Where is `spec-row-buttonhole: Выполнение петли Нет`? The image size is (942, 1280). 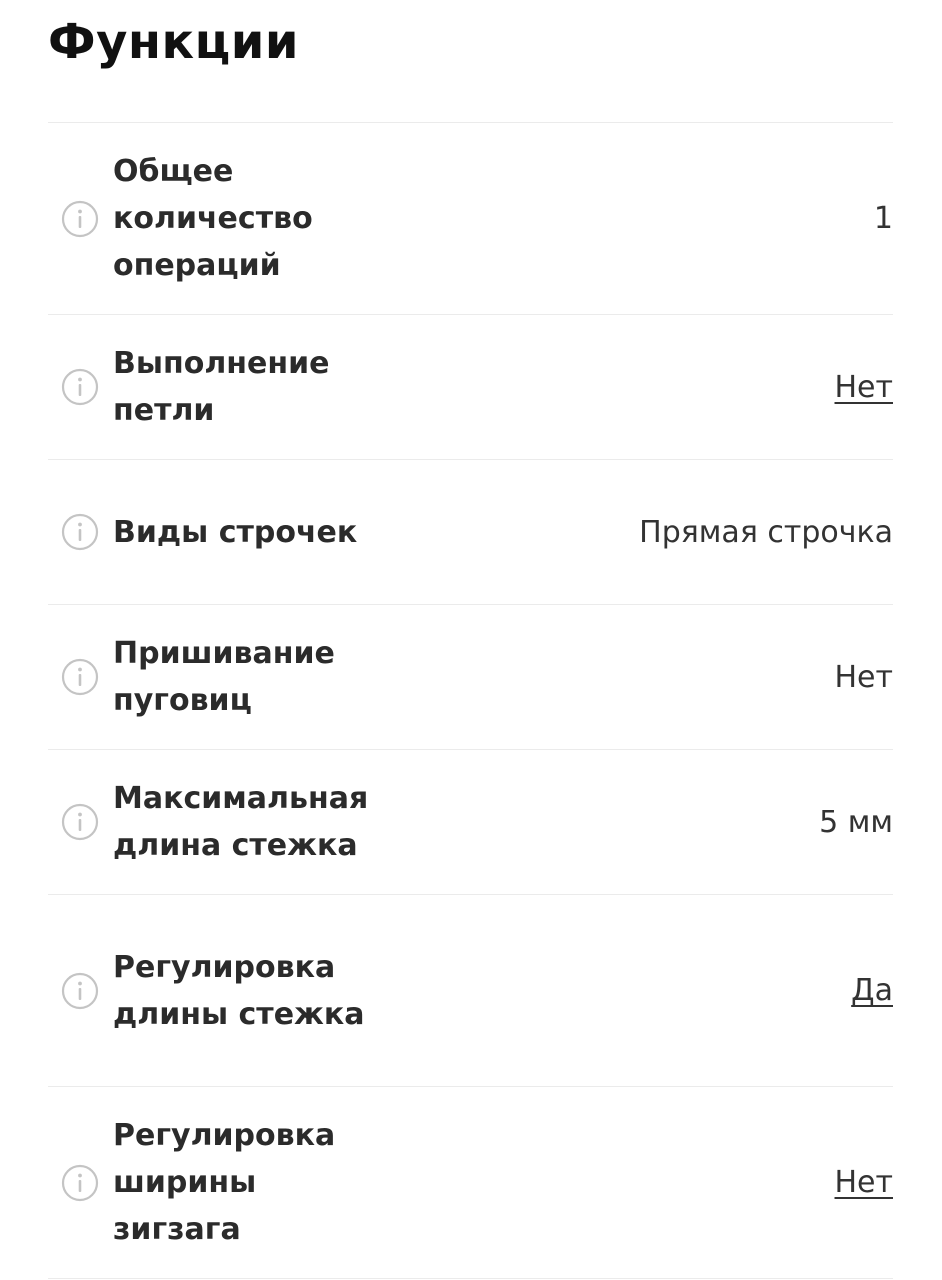
spec-row-buttonhole: Выполнение петли Нет is located at coordinates (470, 387).